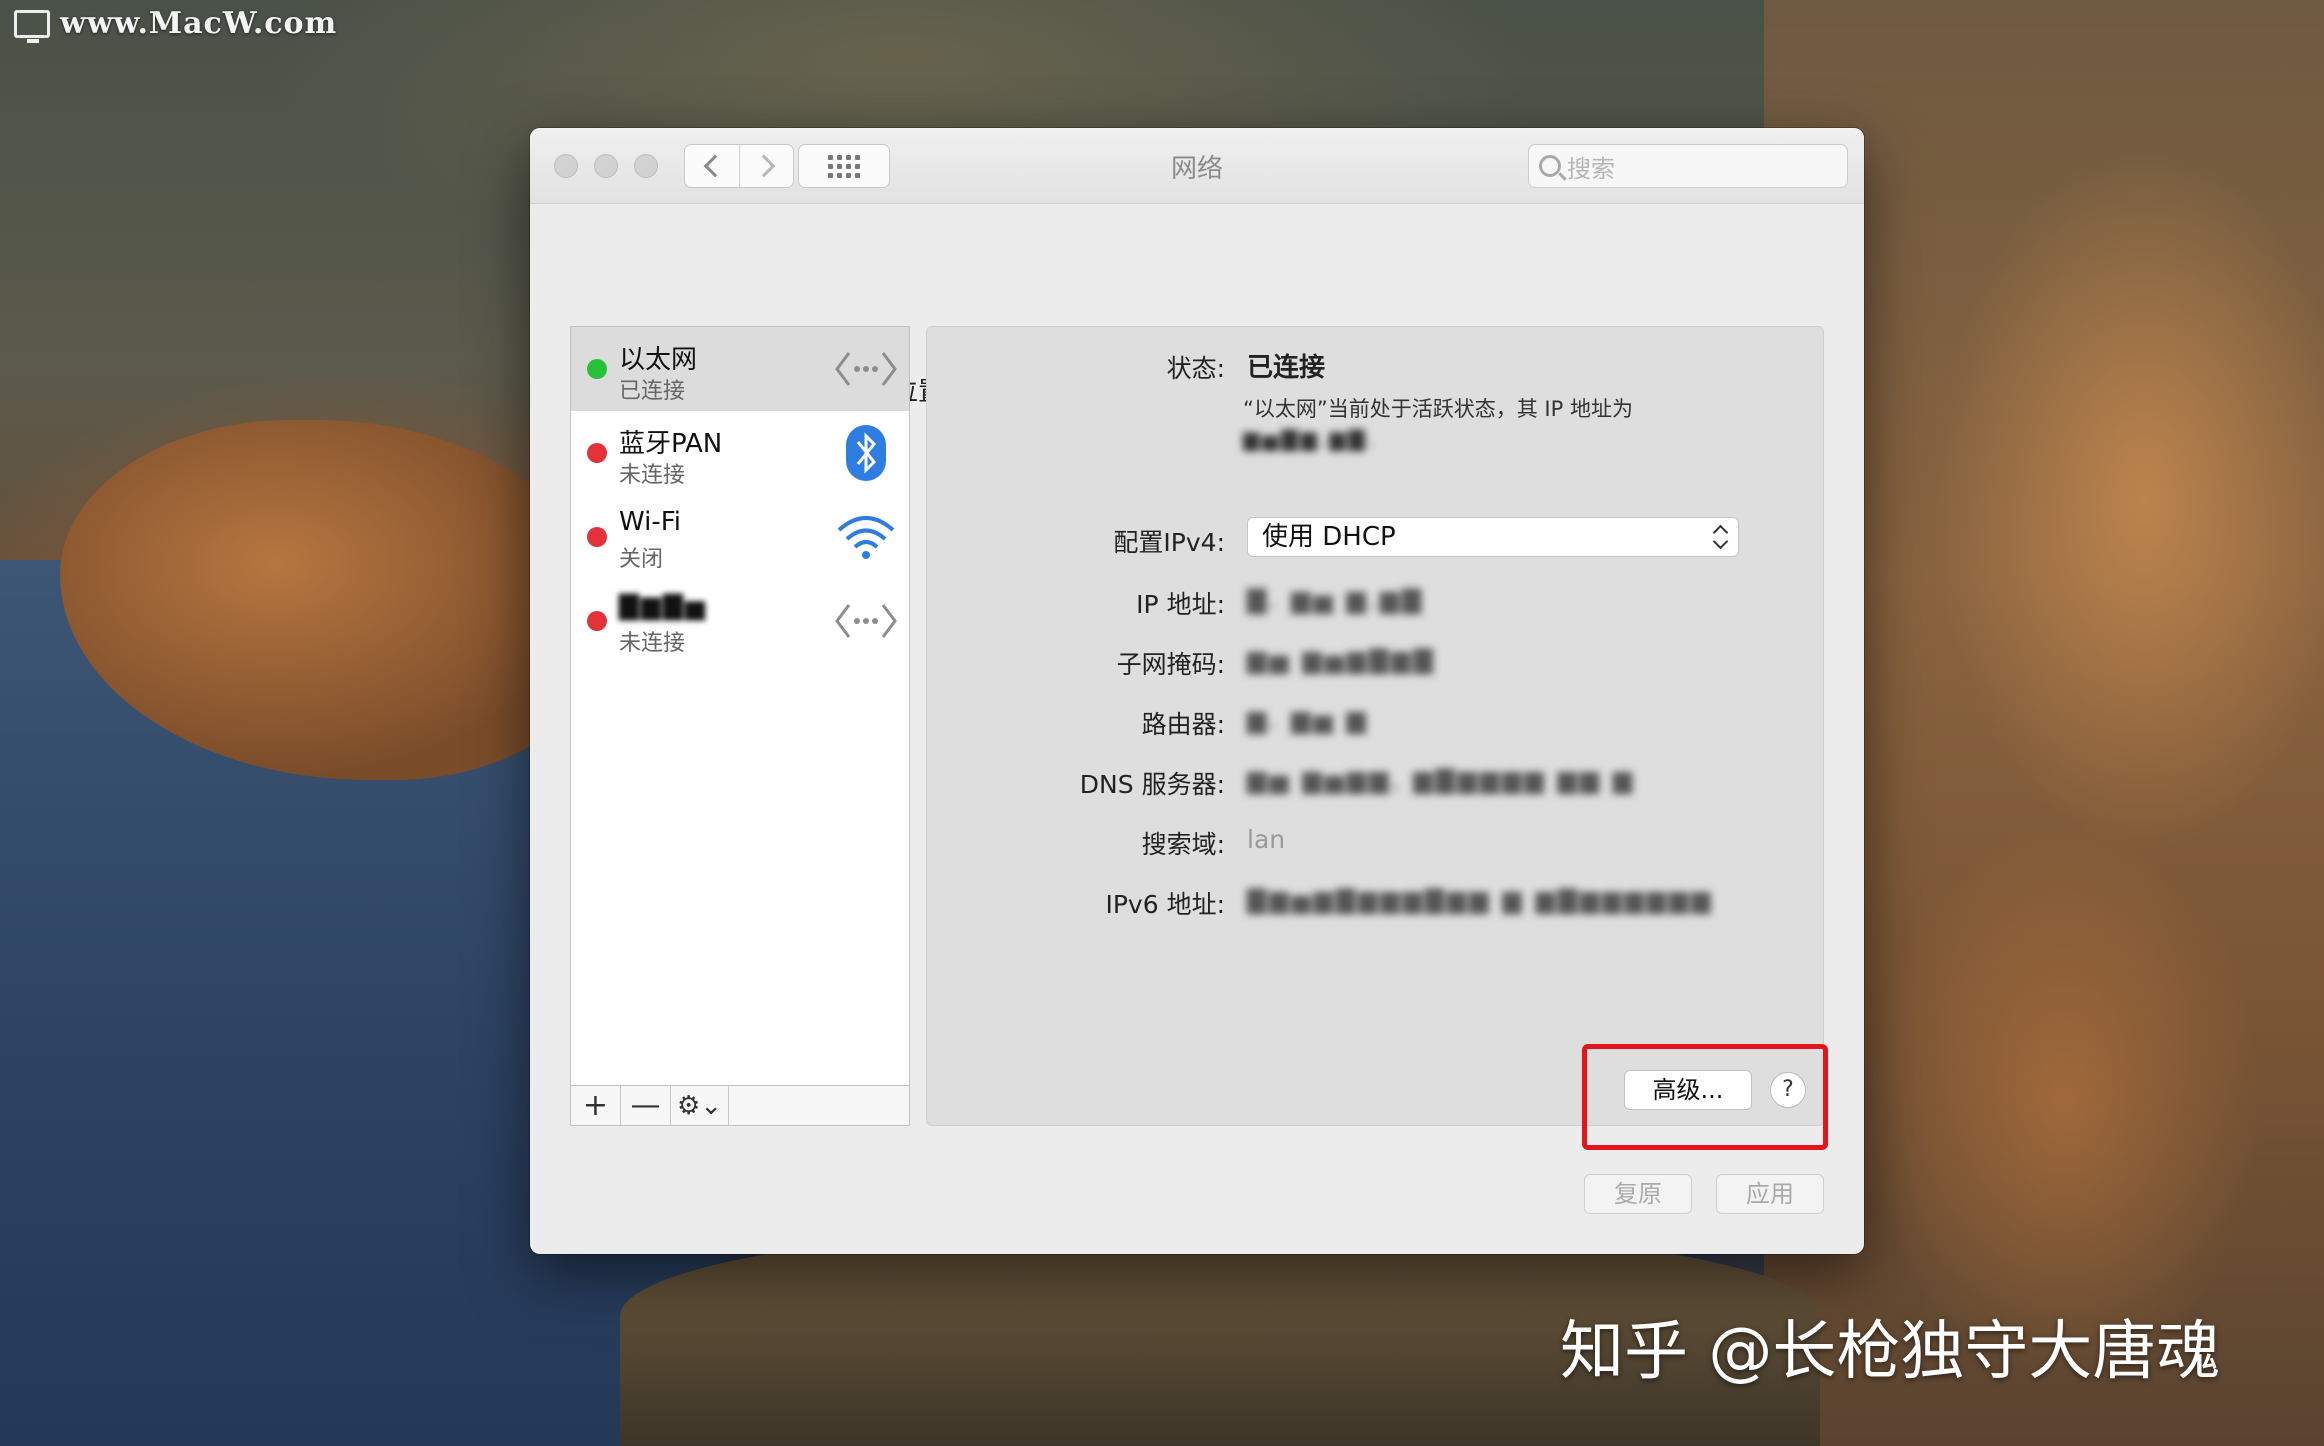 The width and height of the screenshot is (2324, 1446). What do you see at coordinates (663, 606) in the screenshot?
I see `service-name: ▇▆▇▅` at bounding box center [663, 606].